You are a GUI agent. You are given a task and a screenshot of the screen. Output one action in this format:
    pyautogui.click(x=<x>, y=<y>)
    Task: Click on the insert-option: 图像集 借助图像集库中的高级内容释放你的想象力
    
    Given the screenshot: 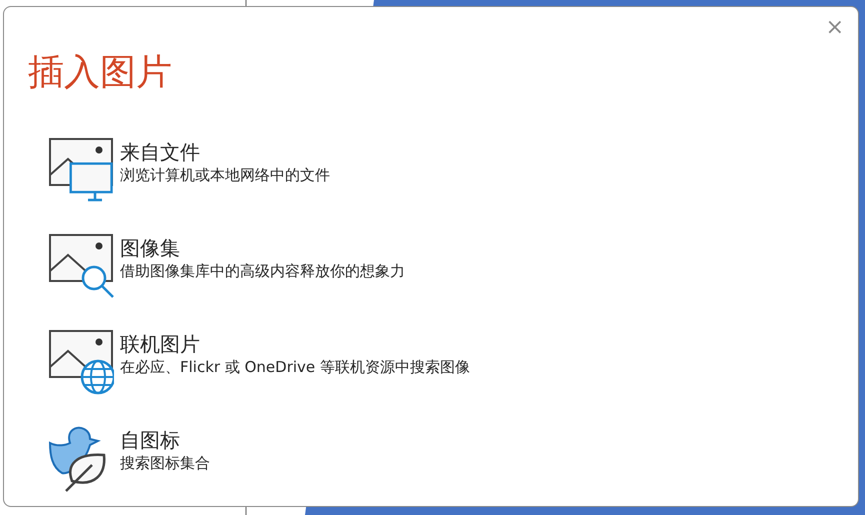 What is the action you would take?
    pyautogui.click(x=453, y=266)
    